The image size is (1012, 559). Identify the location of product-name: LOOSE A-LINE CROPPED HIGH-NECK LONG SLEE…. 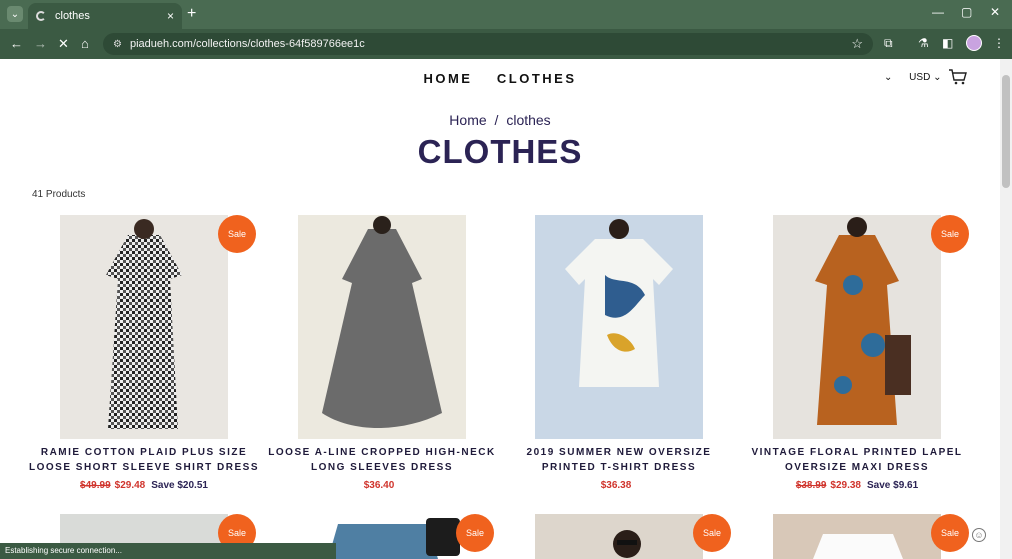
(382, 460).